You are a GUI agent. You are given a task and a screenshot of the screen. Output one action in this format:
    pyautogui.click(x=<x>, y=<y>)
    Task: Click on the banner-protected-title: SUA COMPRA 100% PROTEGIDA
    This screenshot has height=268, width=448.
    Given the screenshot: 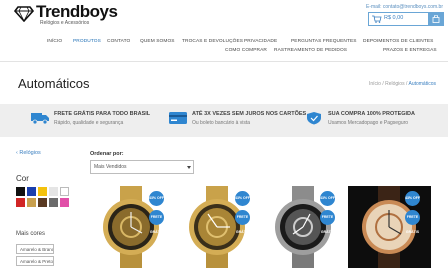 What is the action you would take?
    pyautogui.click(x=371, y=114)
    